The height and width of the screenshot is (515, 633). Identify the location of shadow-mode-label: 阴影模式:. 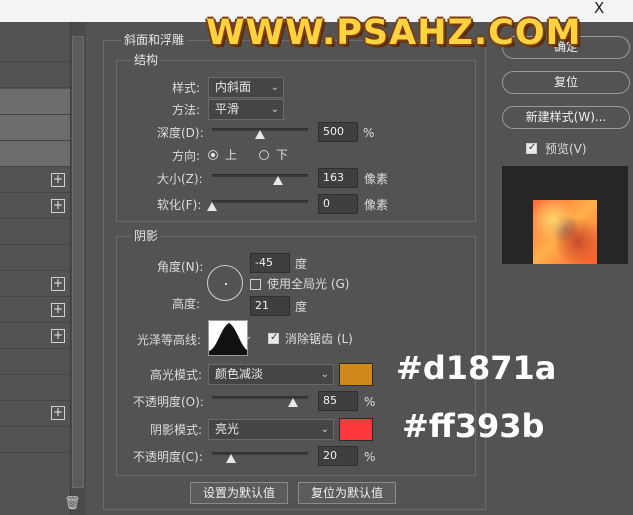
(176, 430).